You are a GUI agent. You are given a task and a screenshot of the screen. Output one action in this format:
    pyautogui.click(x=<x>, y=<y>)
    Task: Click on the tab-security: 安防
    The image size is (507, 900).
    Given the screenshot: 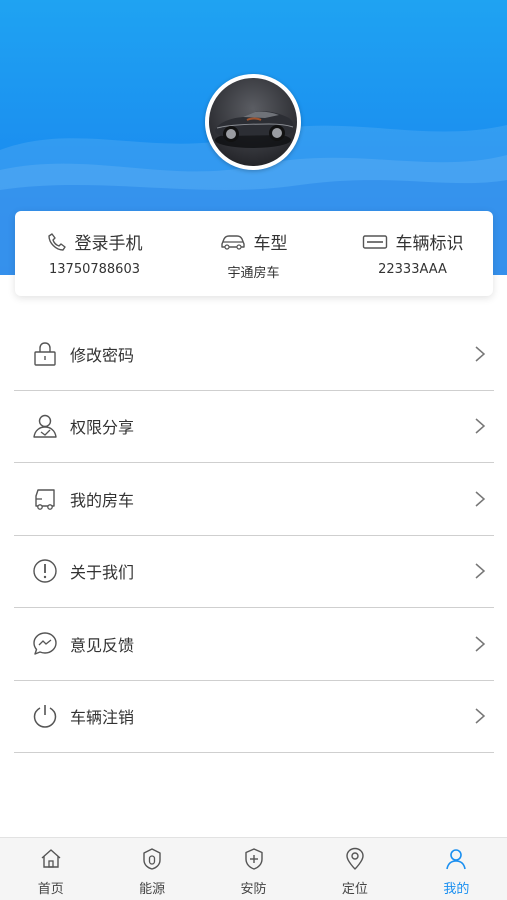 What is the action you would take?
    pyautogui.click(x=253, y=869)
    